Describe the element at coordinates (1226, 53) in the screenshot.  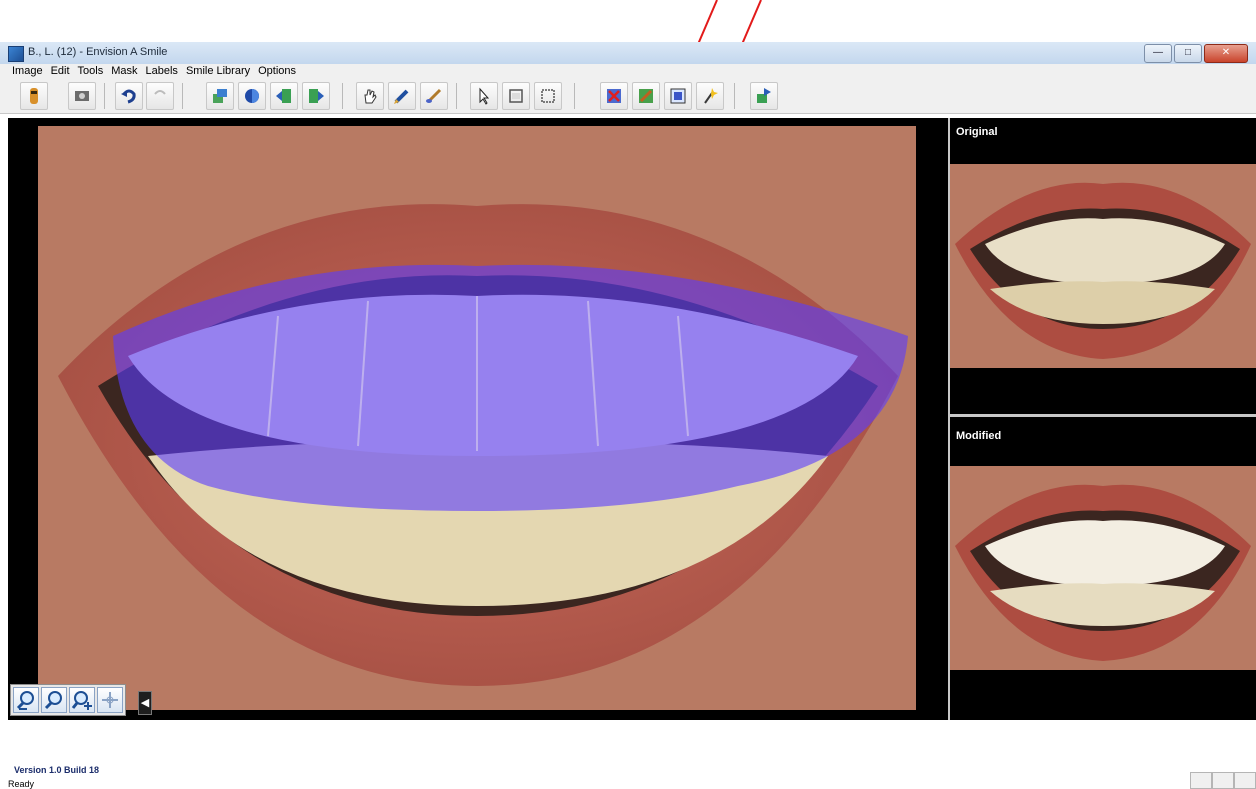
I see `close-button: ✕` at that location.